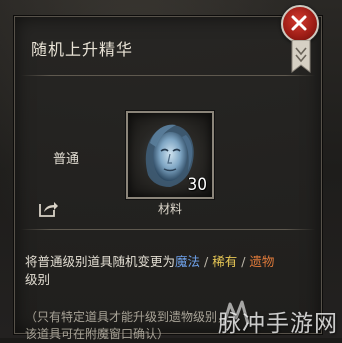 This screenshot has width=342, height=343. I want to click on share-icon, so click(48, 208).